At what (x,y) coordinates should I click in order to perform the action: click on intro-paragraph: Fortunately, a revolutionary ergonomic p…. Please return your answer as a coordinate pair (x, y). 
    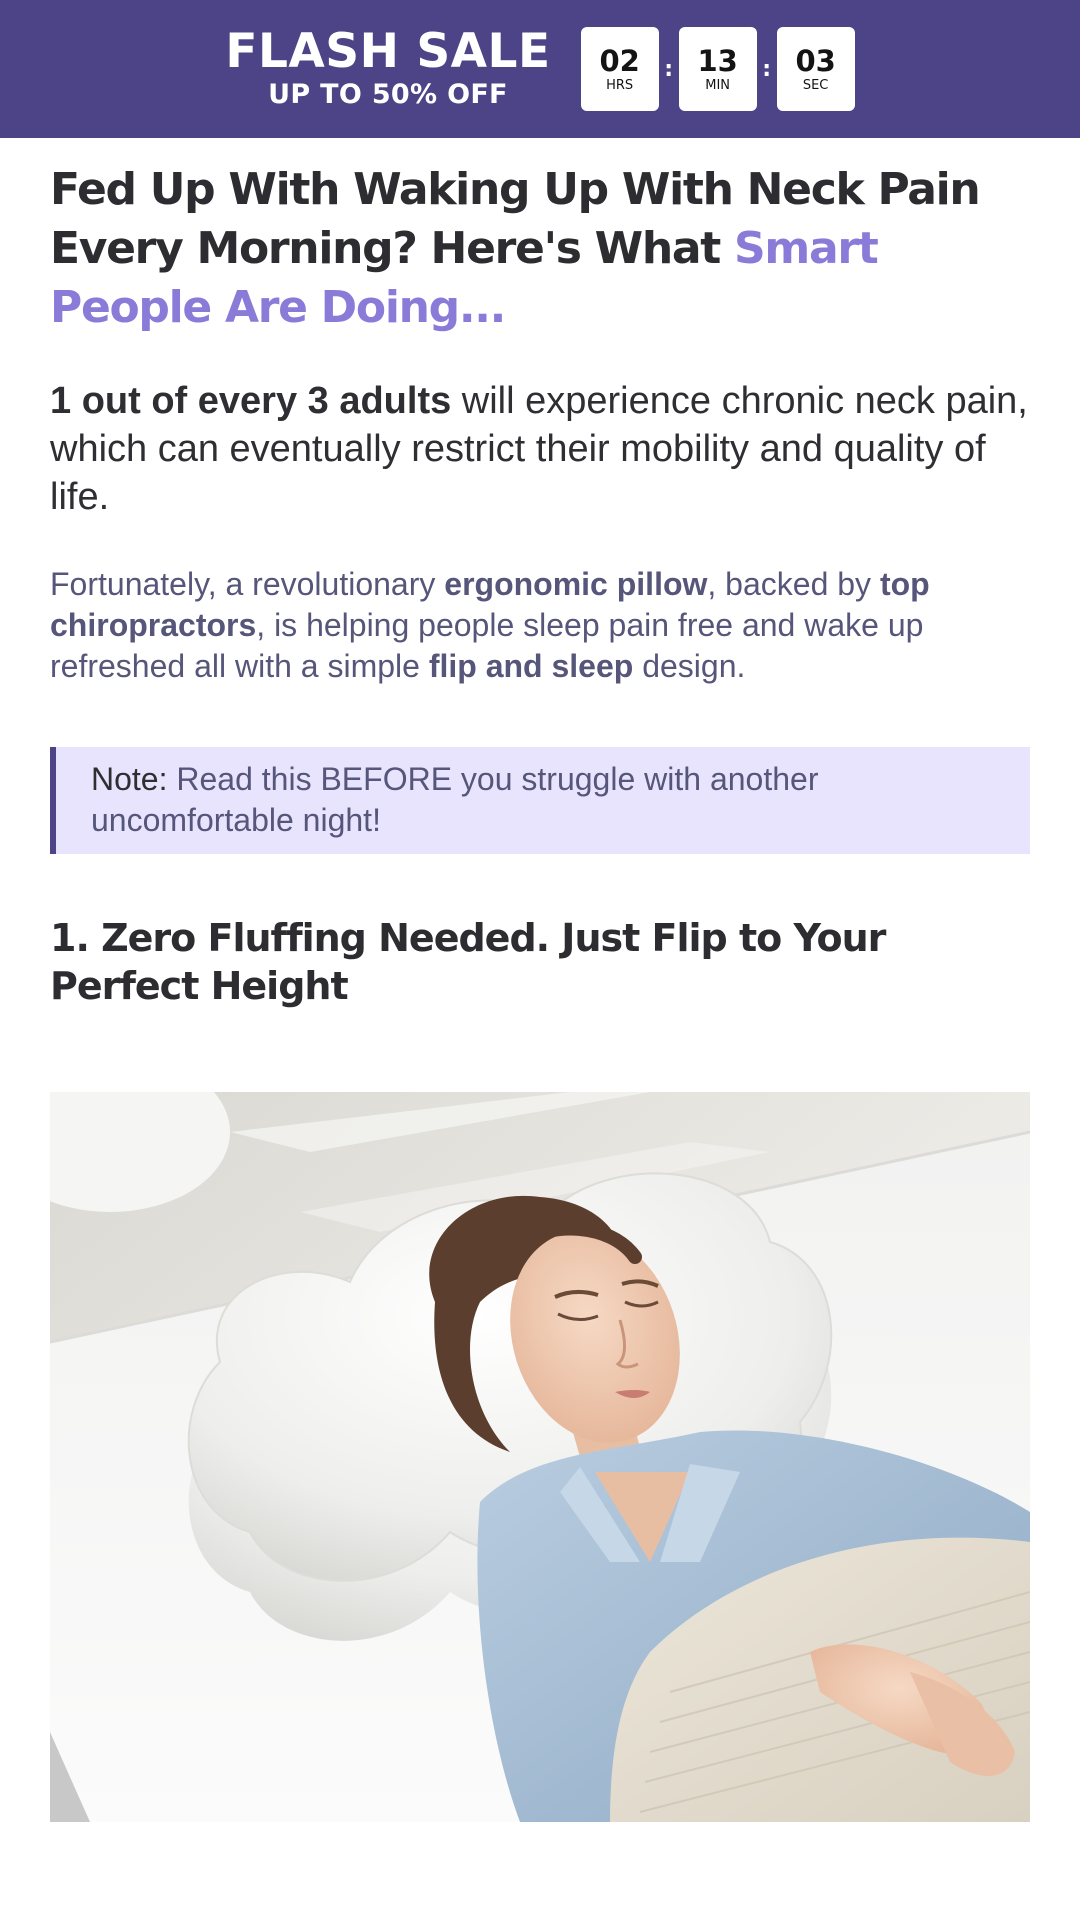
    Looking at the image, I should click on (540, 625).